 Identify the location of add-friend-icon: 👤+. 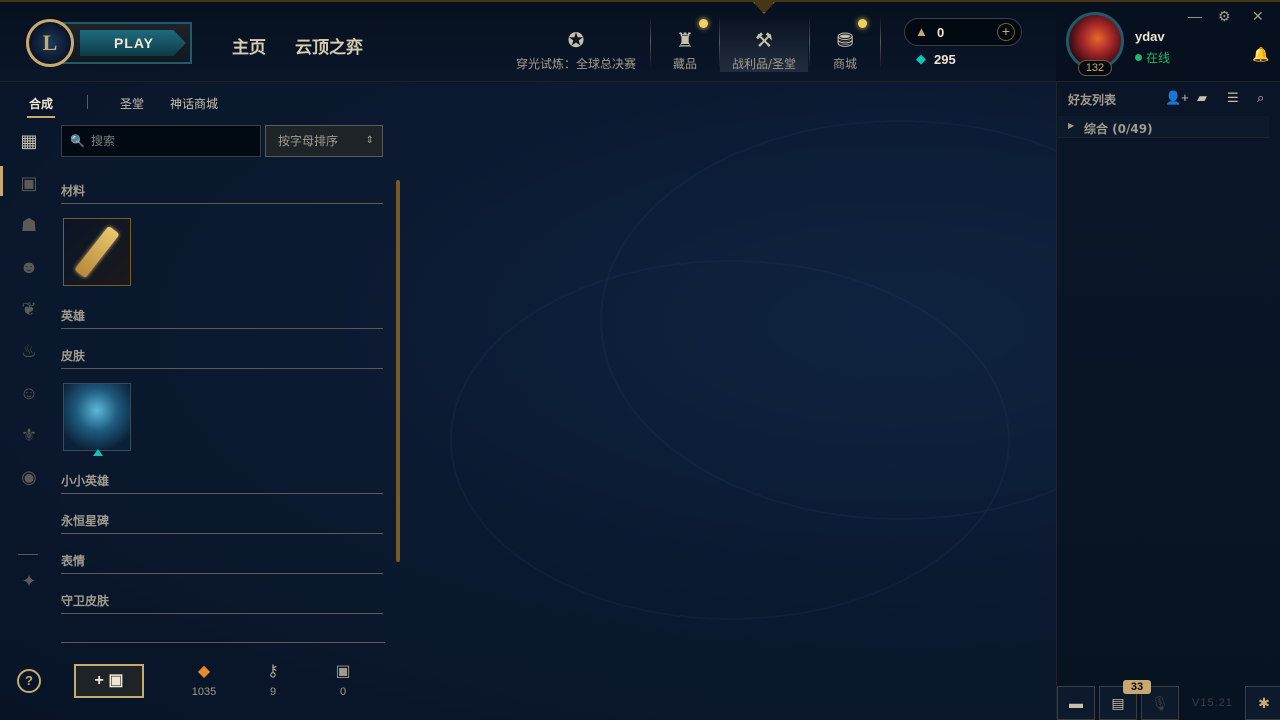
(1177, 98).